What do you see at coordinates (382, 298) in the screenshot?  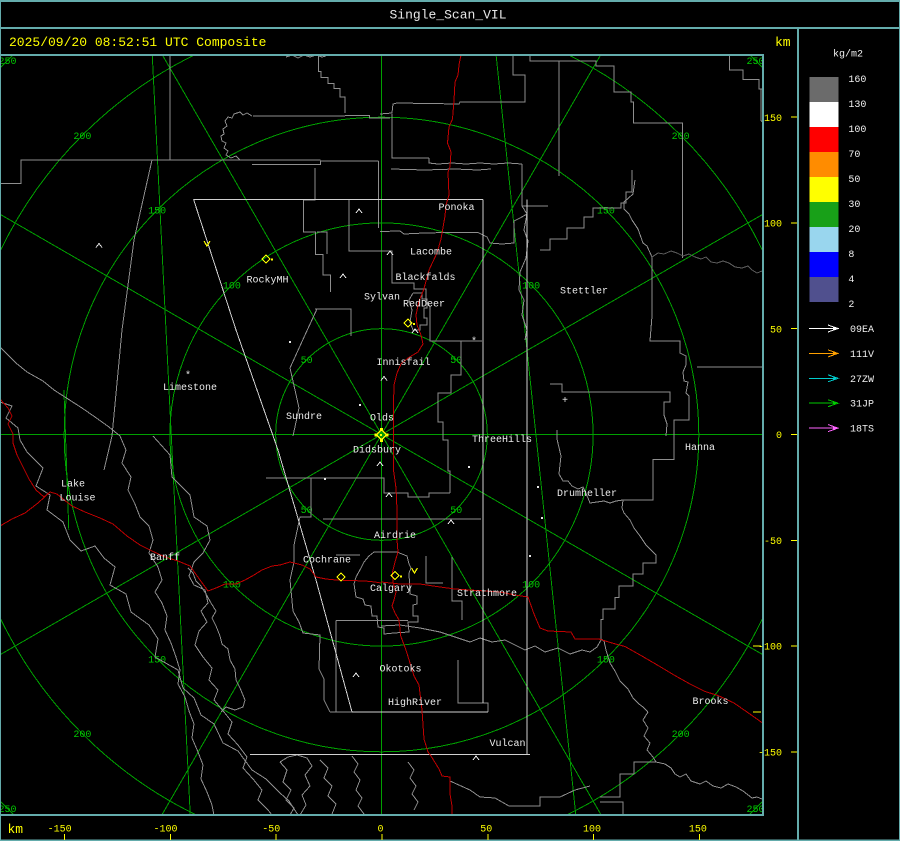 I see `svg-text: Sylvan` at bounding box center [382, 298].